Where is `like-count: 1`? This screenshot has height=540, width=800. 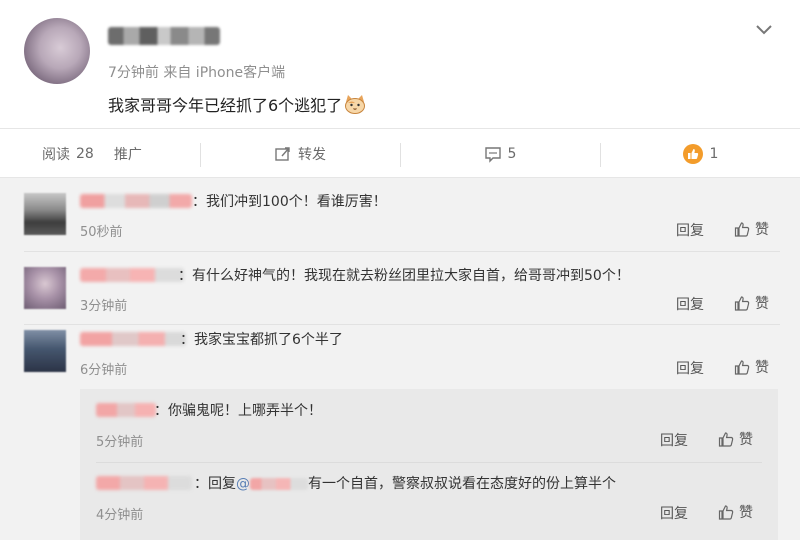
like-count: 1 is located at coordinates (714, 154).